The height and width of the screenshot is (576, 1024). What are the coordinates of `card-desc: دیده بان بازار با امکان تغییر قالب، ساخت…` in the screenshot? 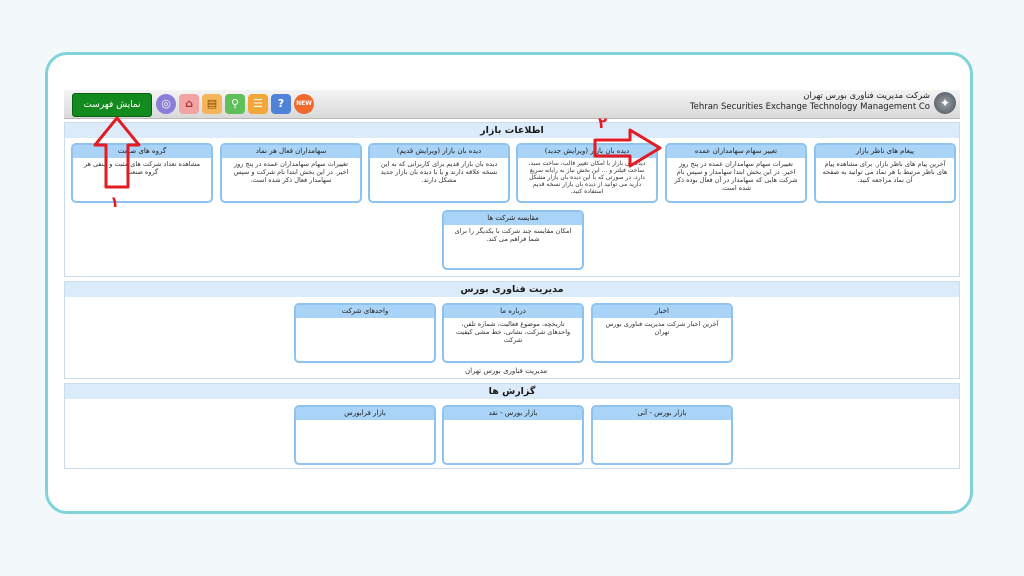 It's located at (587, 177).